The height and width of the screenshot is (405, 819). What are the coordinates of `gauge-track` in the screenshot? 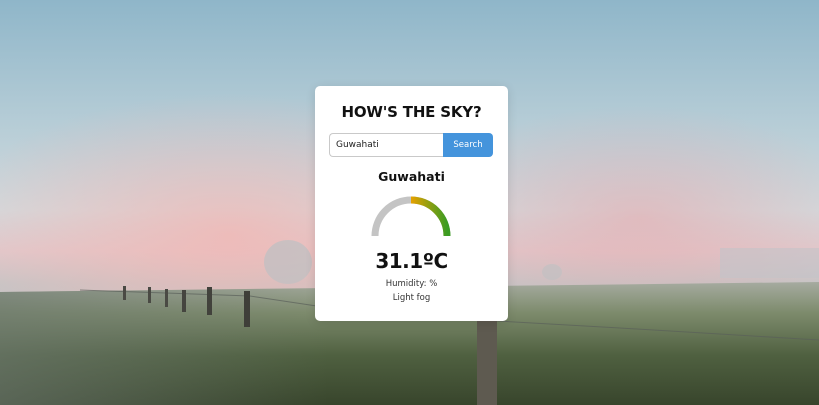 It's located at (411, 216).